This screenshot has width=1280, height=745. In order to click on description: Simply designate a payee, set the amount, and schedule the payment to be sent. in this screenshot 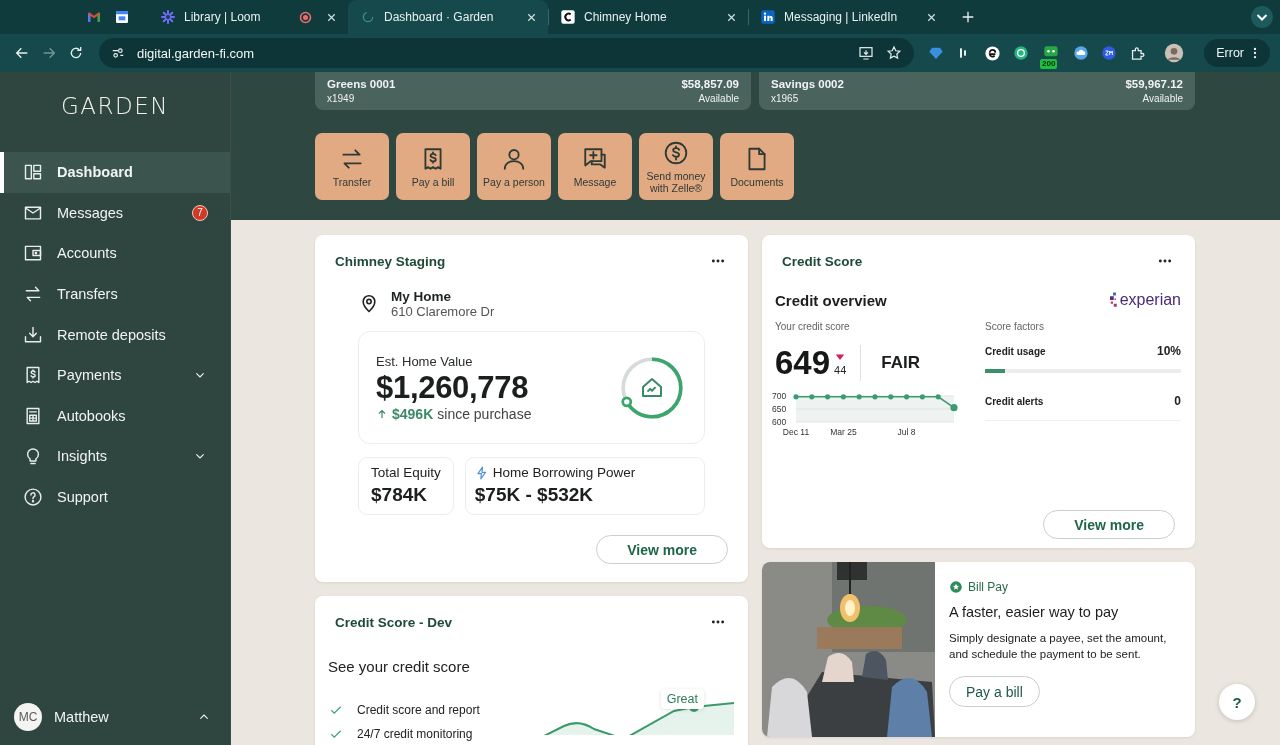, I will do `click(1058, 646)`.